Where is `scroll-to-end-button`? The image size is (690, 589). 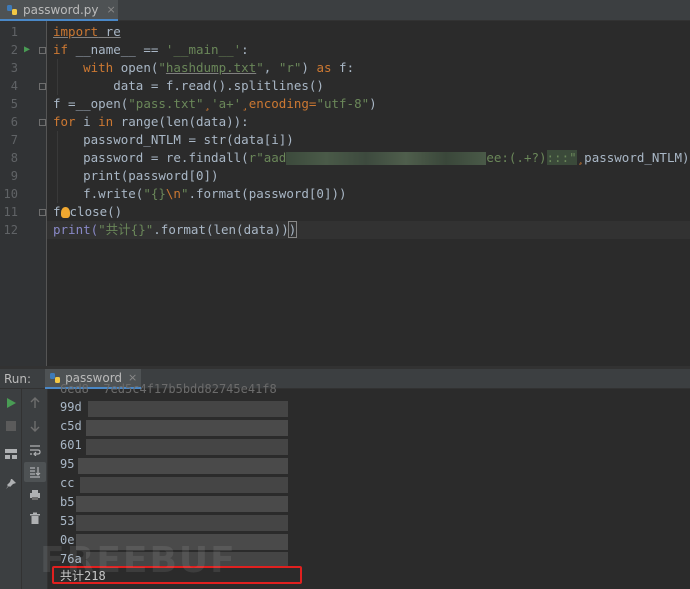
scroll-to-end-button is located at coordinates (35, 472).